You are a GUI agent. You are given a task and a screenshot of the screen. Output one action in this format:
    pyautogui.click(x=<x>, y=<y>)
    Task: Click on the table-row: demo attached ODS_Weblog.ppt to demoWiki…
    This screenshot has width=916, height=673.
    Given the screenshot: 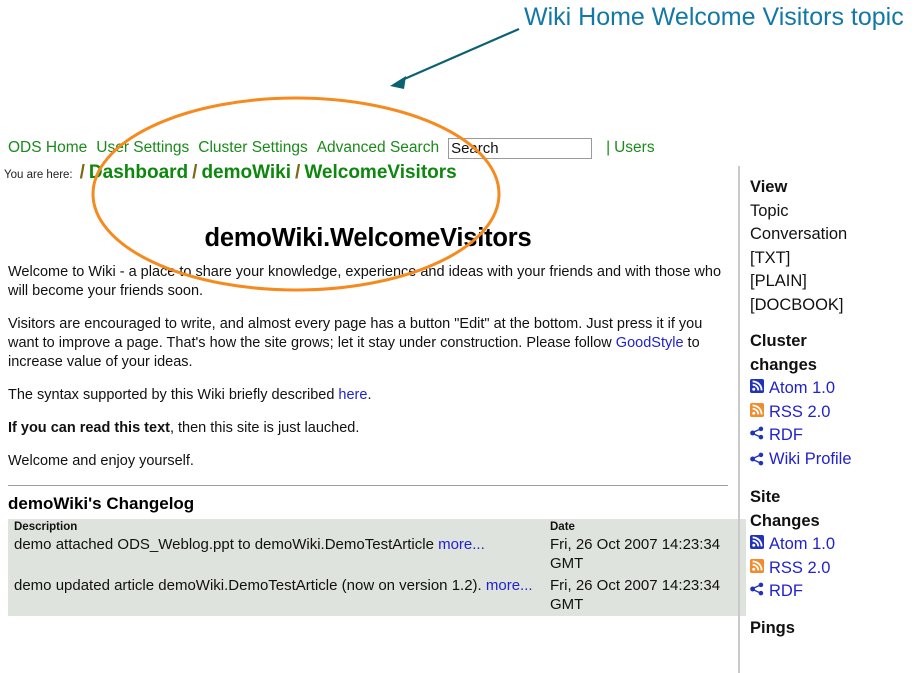 What is the action you would take?
    pyautogui.click(x=377, y=554)
    